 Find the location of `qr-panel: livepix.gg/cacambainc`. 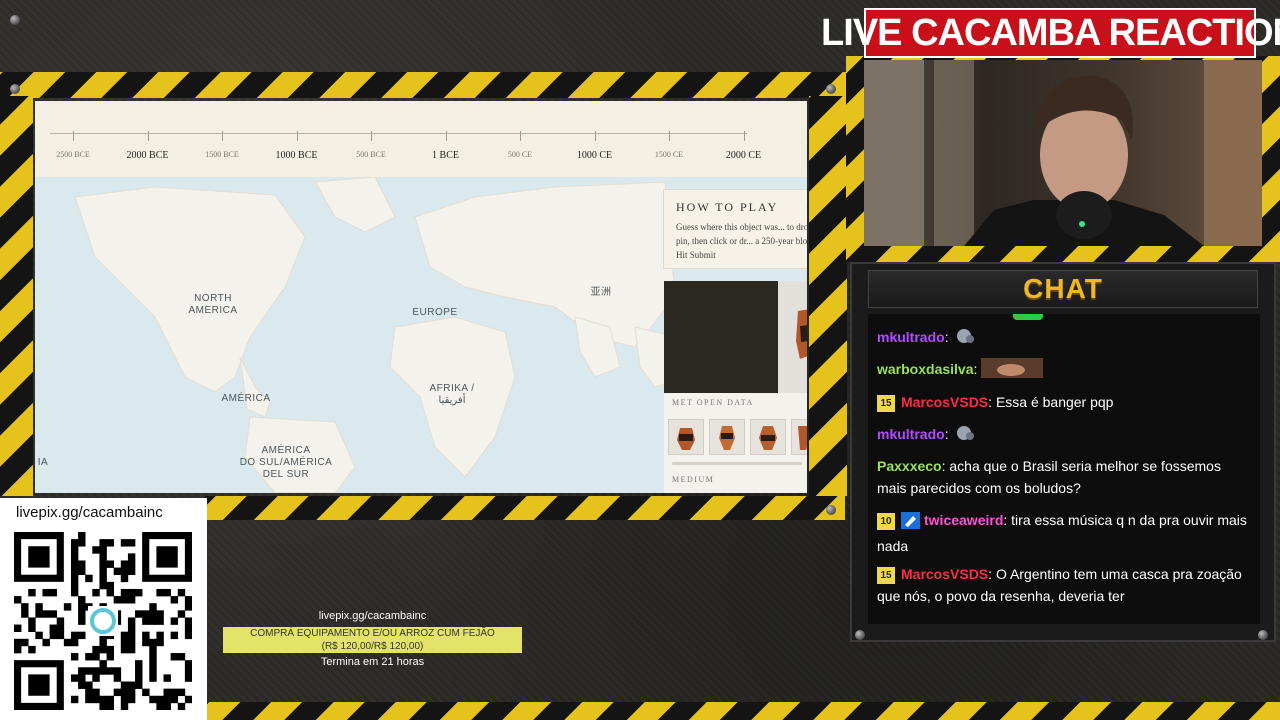

qr-panel: livepix.gg/cacambainc is located at coordinates (103, 609).